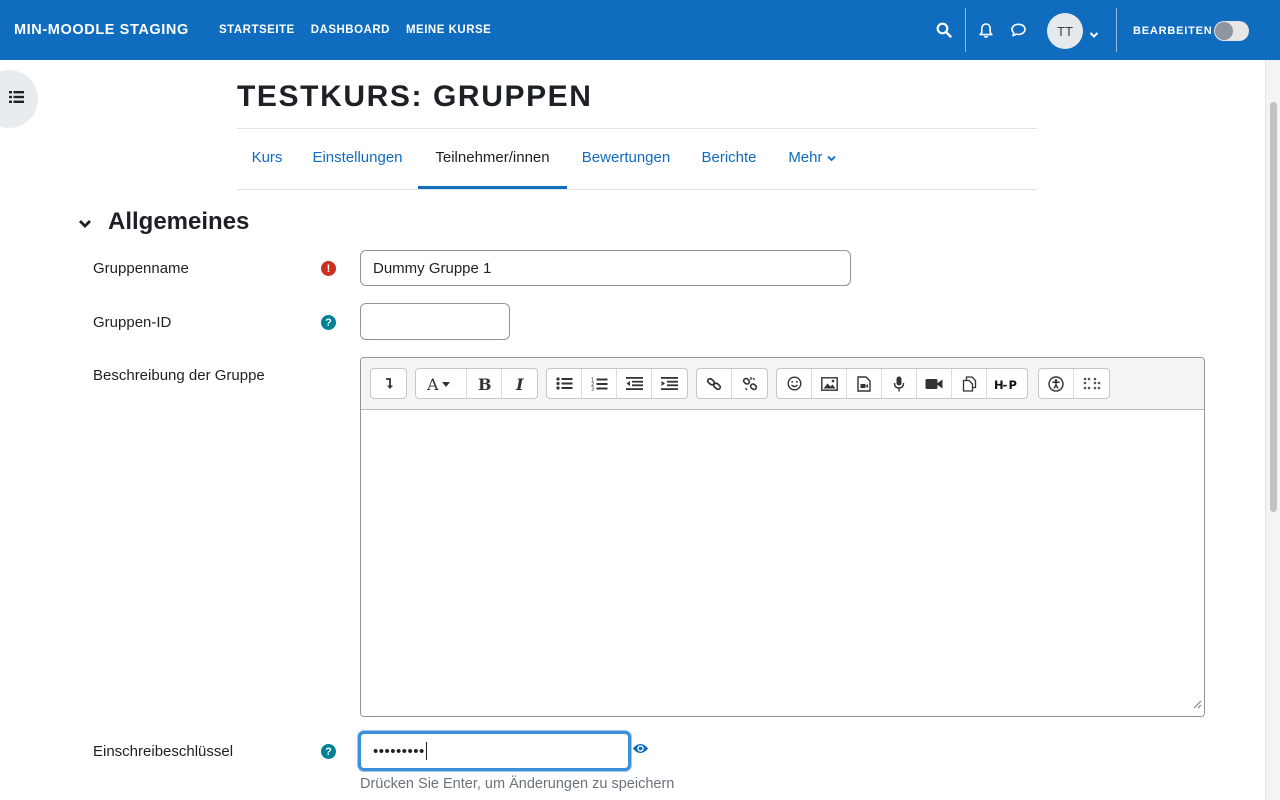 The width and height of the screenshot is (1280, 800). What do you see at coordinates (494, 751) in the screenshot?
I see `enrolment-key-input: •••••••••` at bounding box center [494, 751].